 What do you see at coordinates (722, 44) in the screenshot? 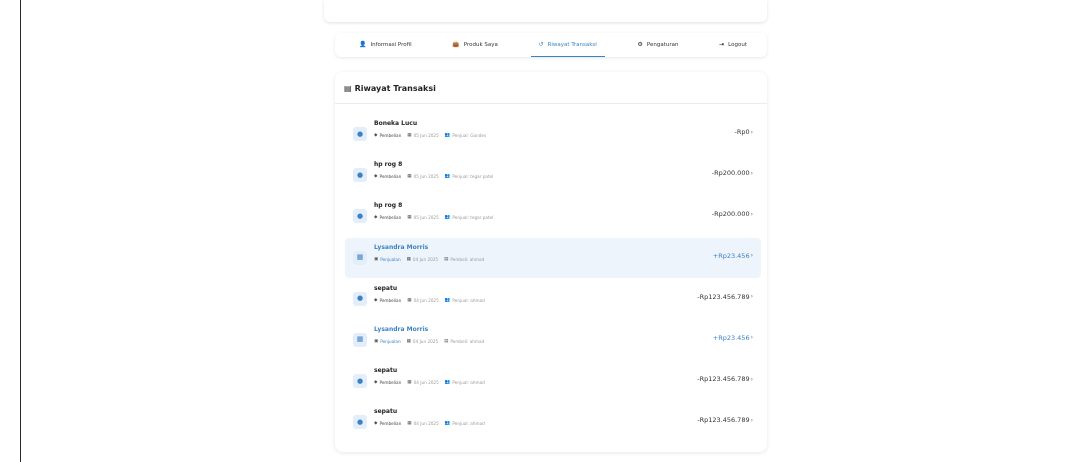
I see `logout-icon: ⇥` at bounding box center [722, 44].